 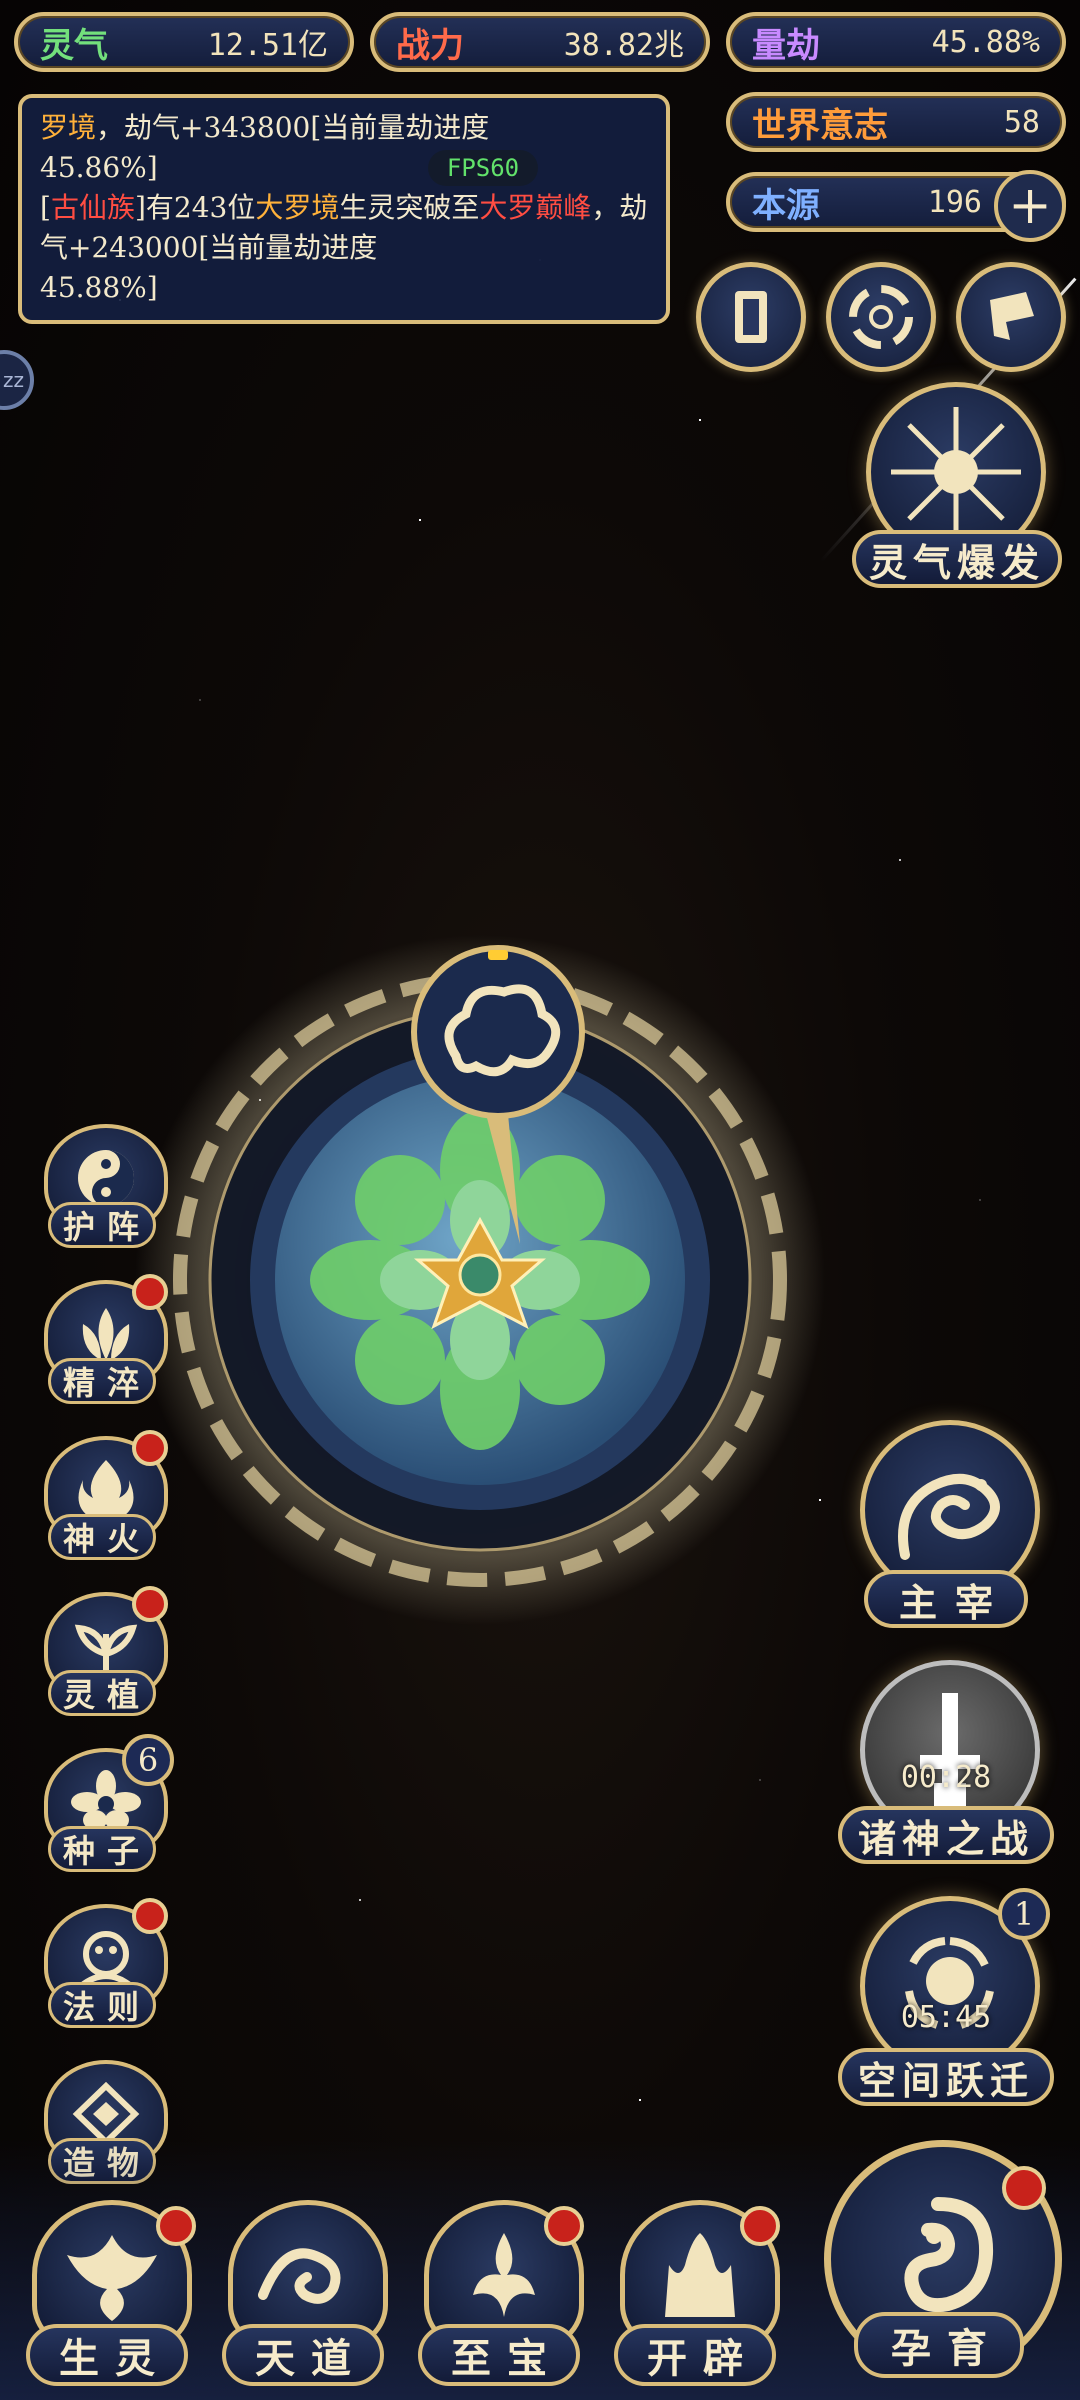 I want to click on lingqi-value: 12.51亿, so click(x=267, y=45).